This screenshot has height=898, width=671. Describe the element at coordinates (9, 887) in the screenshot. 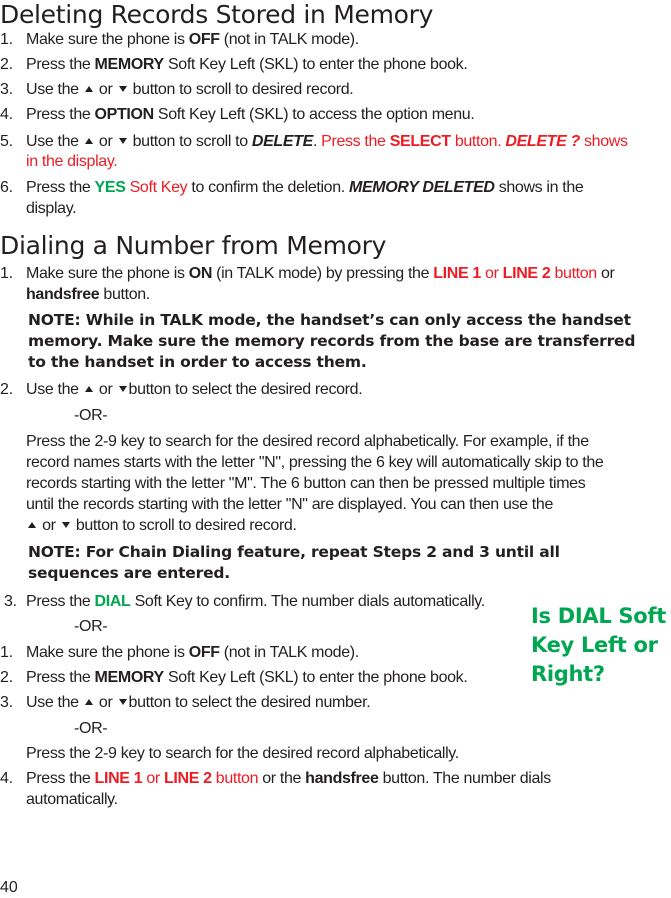

I see `page-number: 40` at that location.